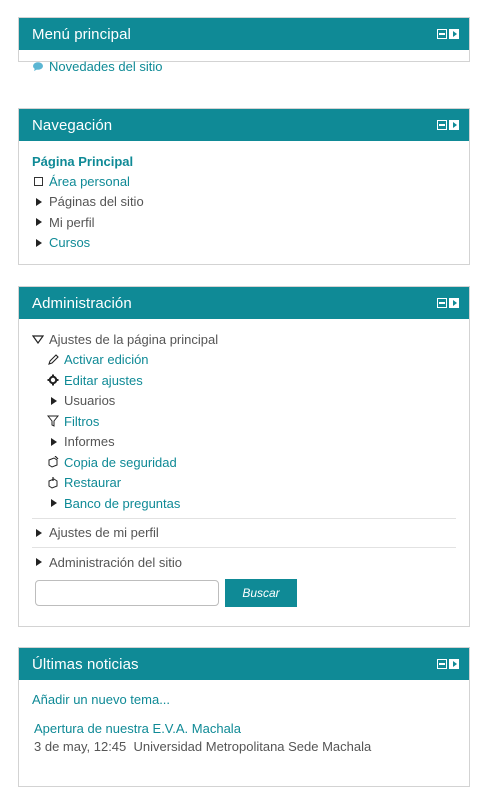 The width and height of the screenshot is (488, 787). Describe the element at coordinates (38, 181) in the screenshot. I see `square-icon` at that location.